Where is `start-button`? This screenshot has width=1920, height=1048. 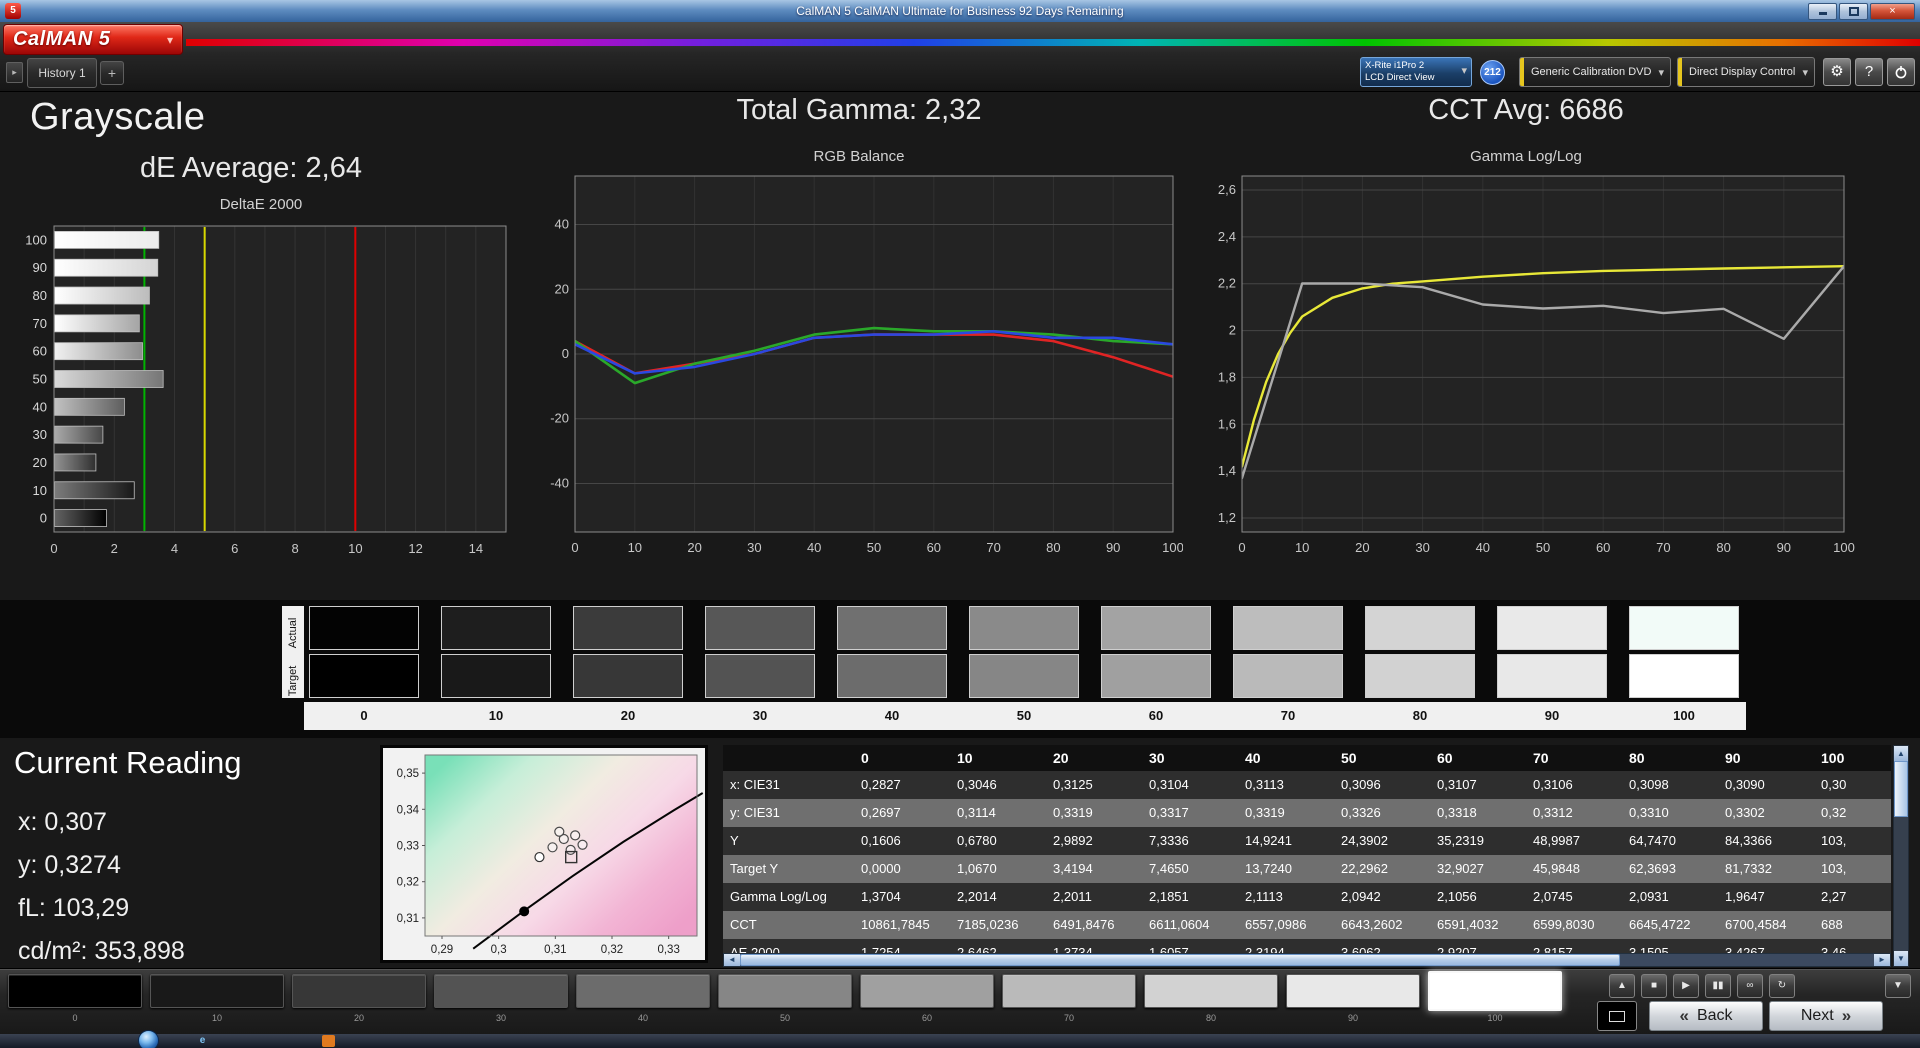
start-button is located at coordinates (148, 1039).